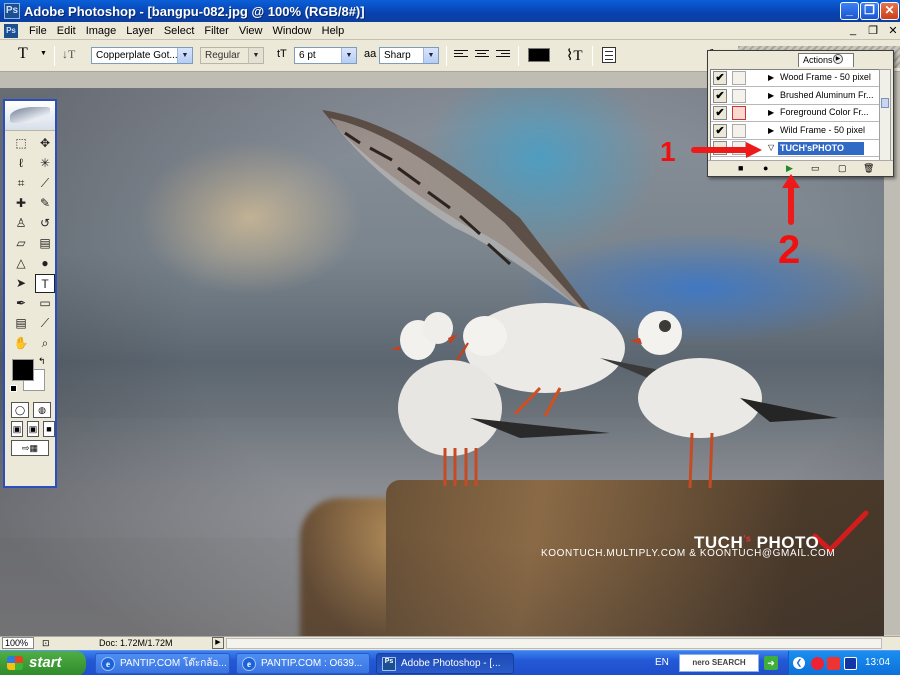 The image size is (900, 675). Describe the element at coordinates (43, 663) in the screenshot. I see `start-button: start` at that location.